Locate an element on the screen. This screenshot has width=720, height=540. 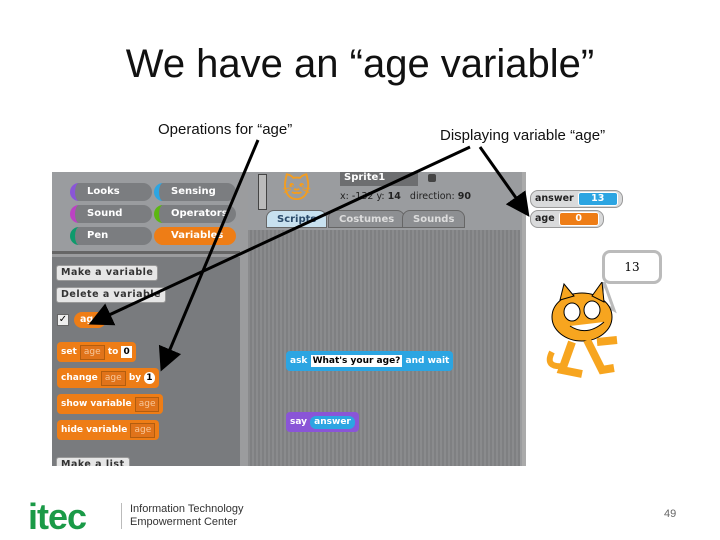
page-number: 49 is located at coordinates (670, 514).